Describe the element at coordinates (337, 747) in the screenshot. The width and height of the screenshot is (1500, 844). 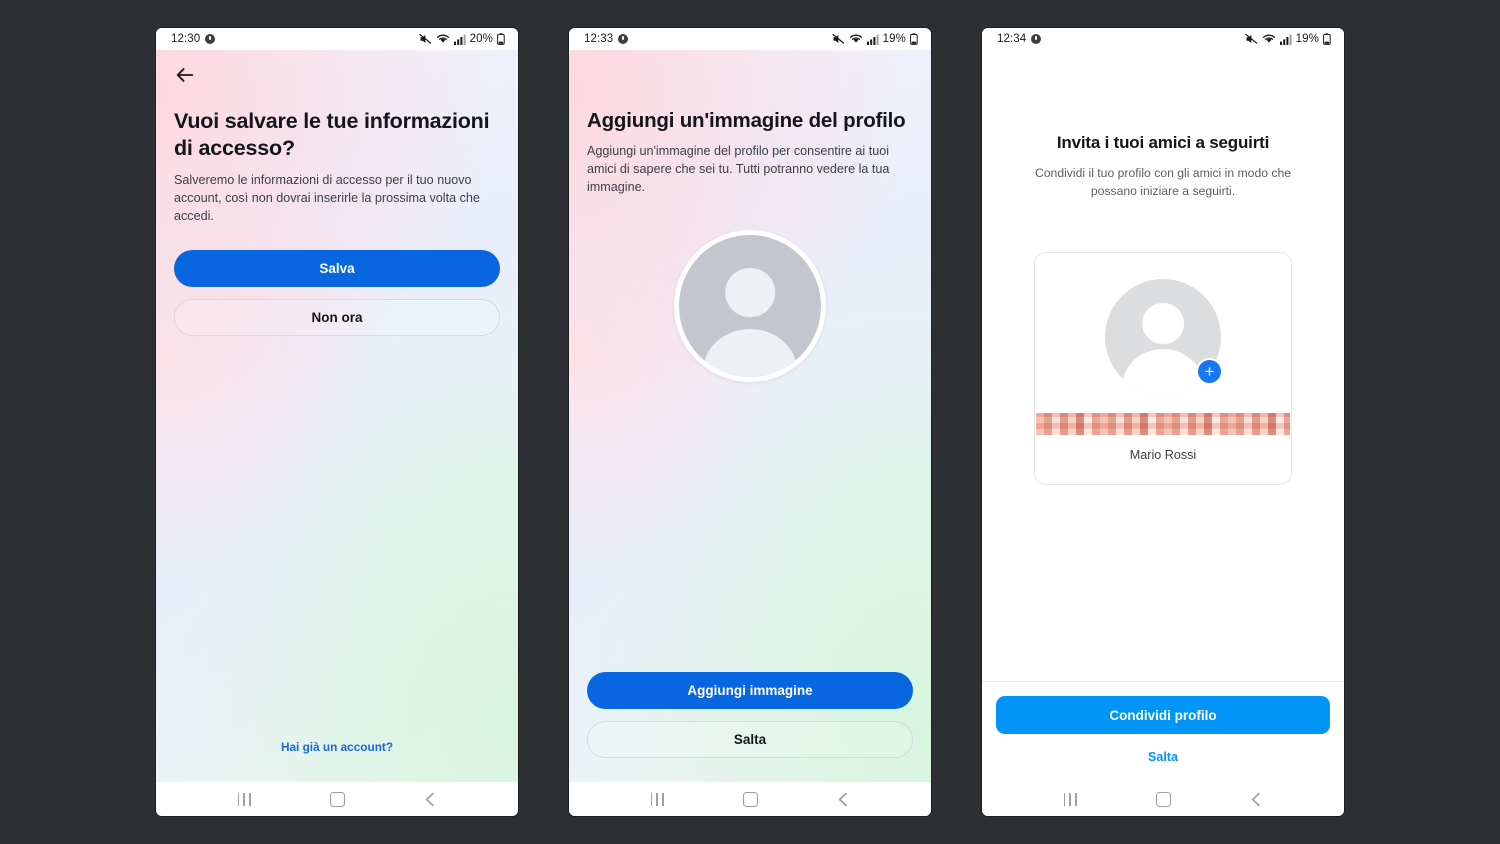
I see `existing-account-link: Hai già un account?` at that location.